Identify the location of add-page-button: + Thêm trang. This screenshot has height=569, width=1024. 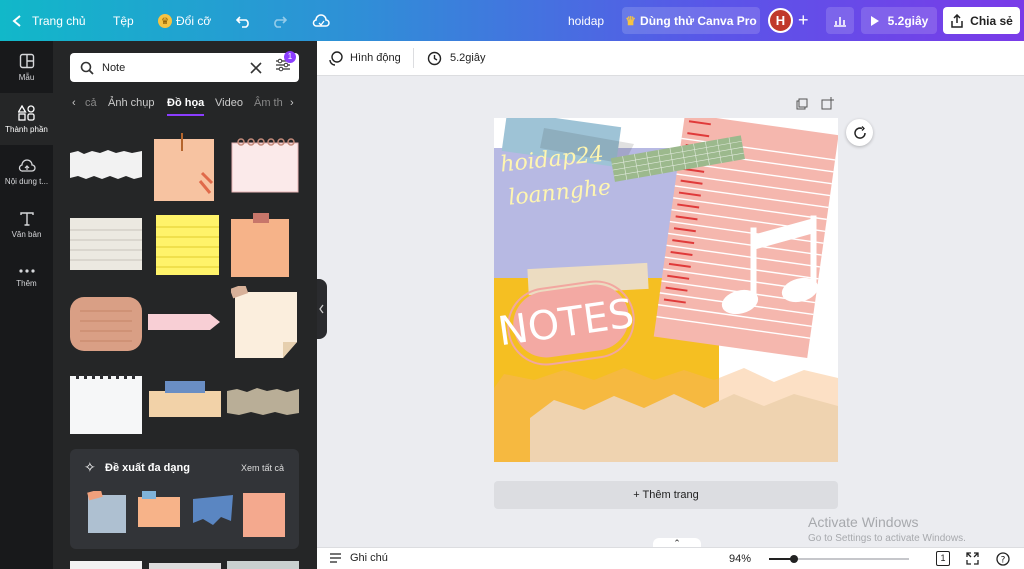
(666, 495).